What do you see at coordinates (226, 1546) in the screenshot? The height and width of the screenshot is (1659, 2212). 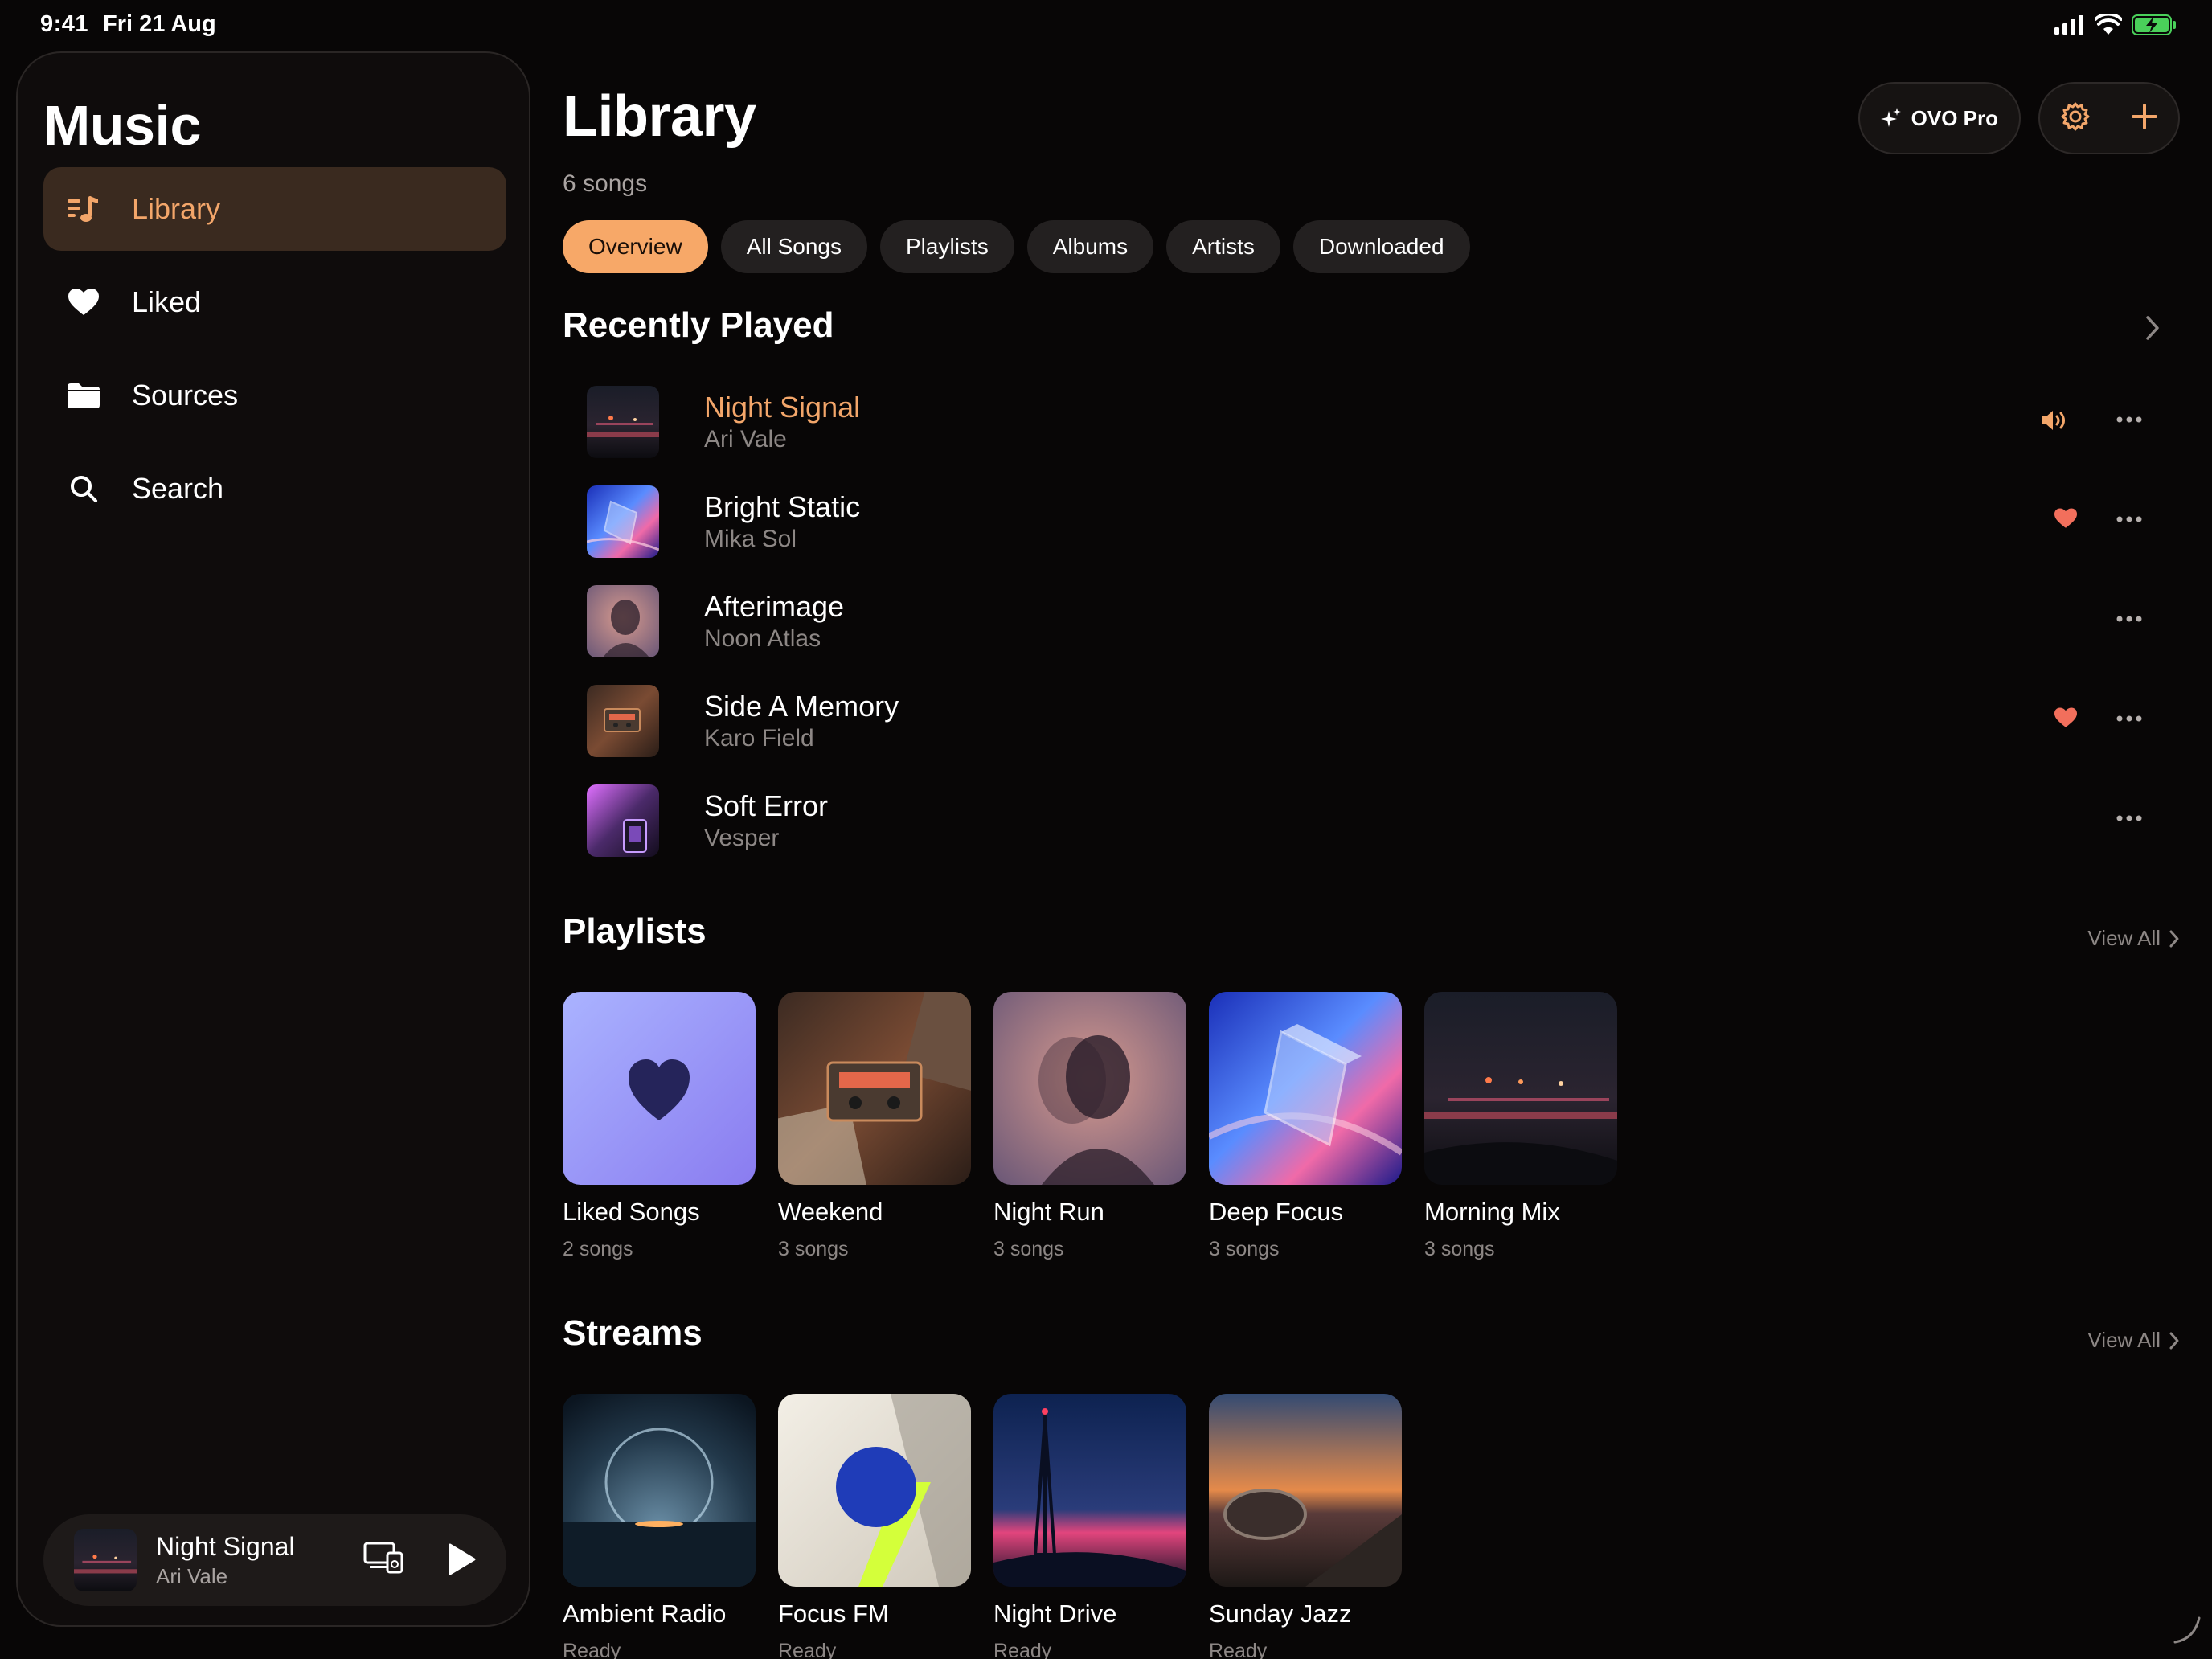 I see `mini-player-title: Night Signal` at bounding box center [226, 1546].